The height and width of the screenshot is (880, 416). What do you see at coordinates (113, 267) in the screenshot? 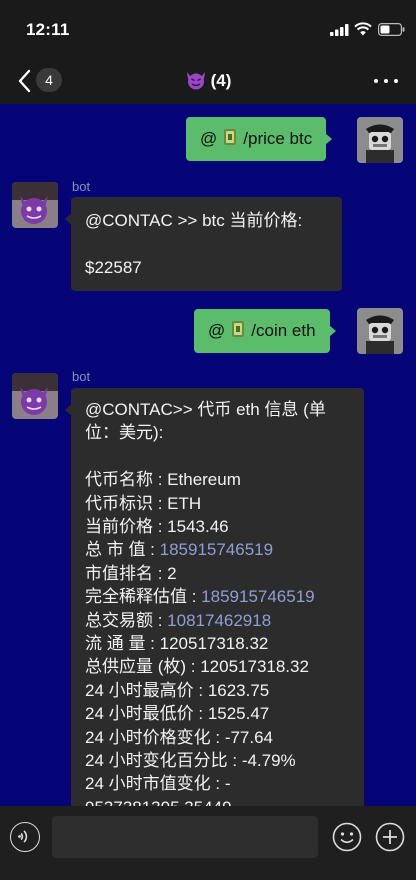
I see `price-value: $22587` at bounding box center [113, 267].